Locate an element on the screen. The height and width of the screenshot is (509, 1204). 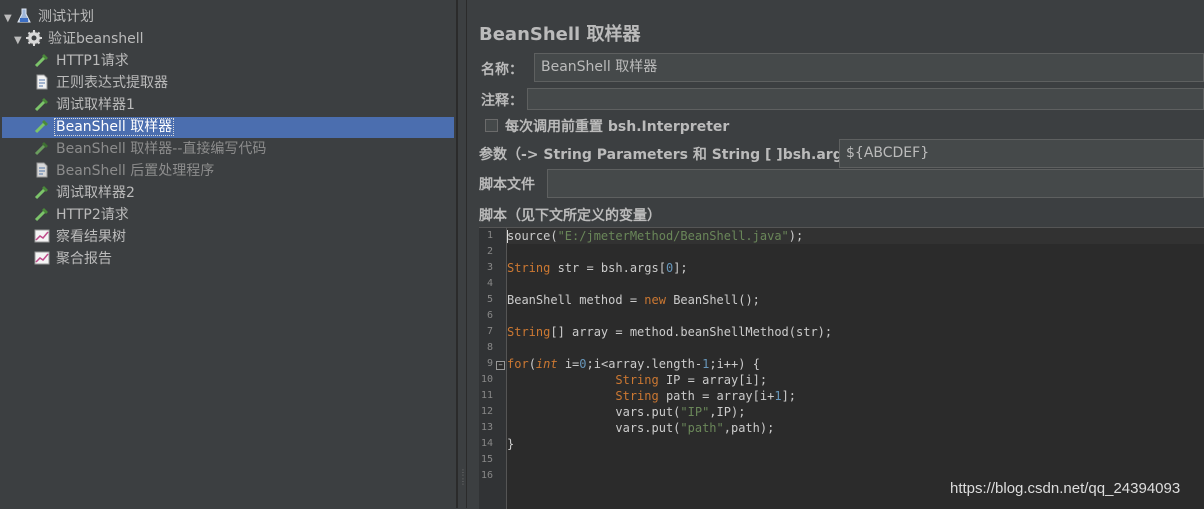
tree-item-aggregate-report: 聚合报告 is located at coordinates (74, 259).